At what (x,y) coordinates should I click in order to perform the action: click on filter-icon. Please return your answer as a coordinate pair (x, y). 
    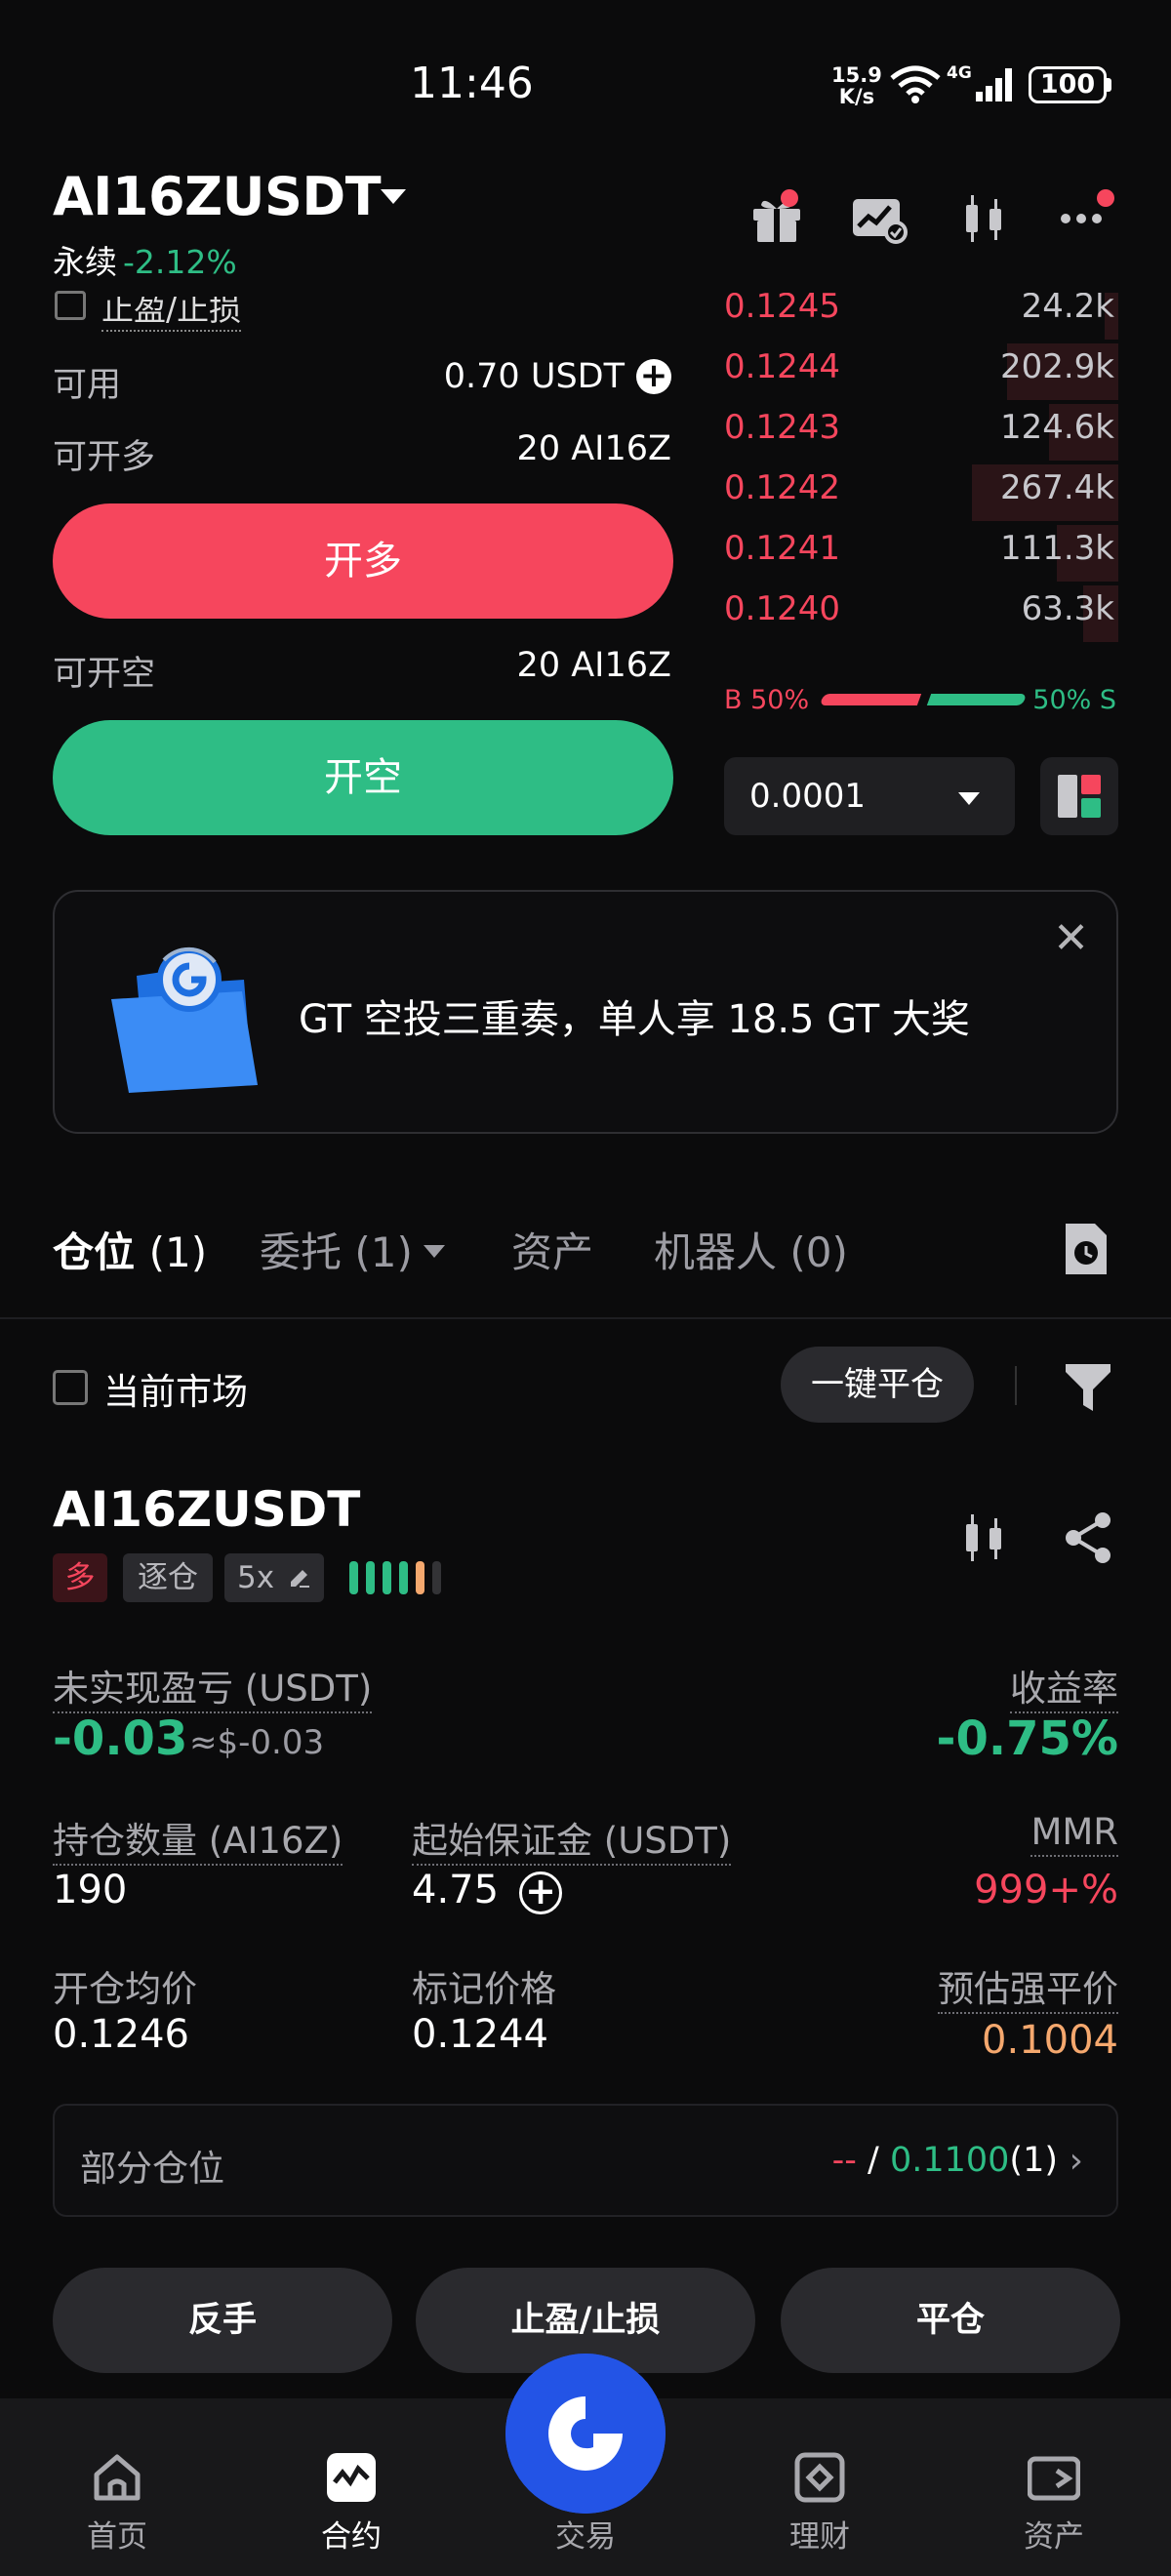
    Looking at the image, I should click on (1088, 1389).